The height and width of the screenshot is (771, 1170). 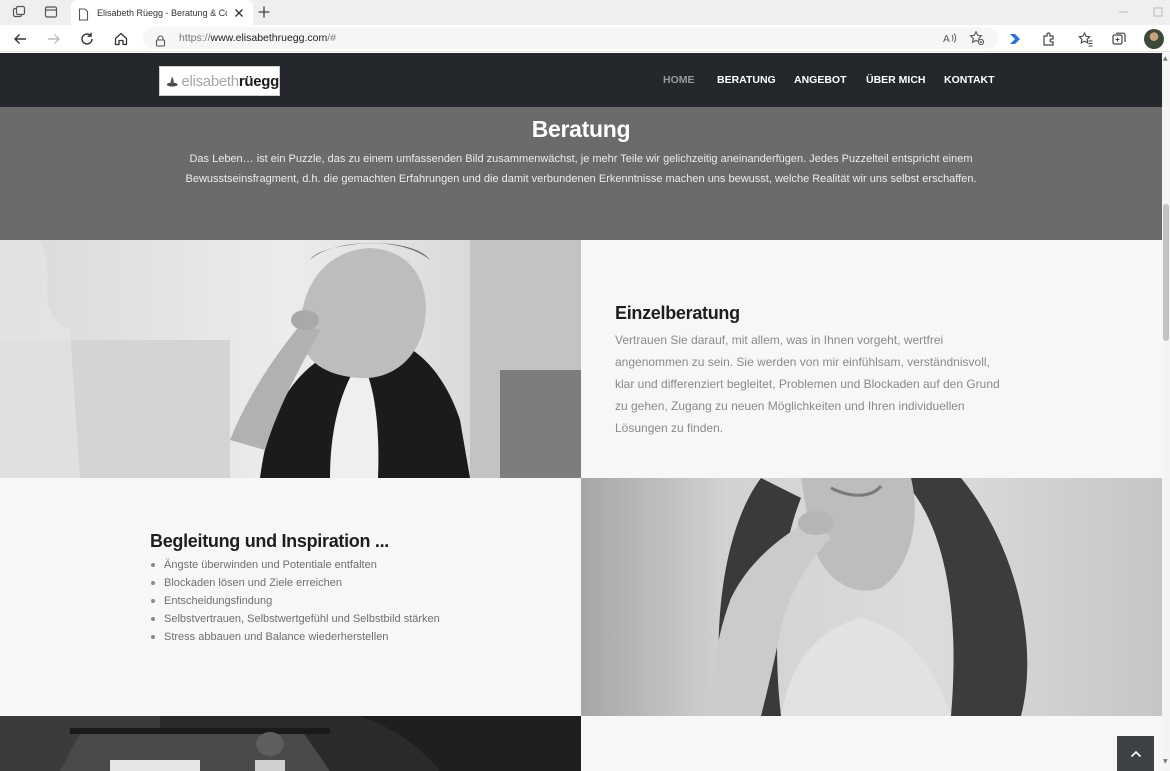 I want to click on section-title: Beratung, so click(x=581, y=129).